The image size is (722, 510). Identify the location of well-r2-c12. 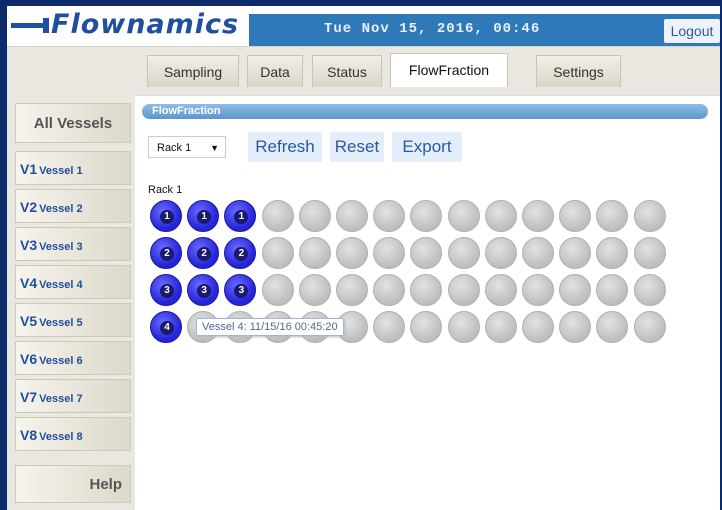
(575, 253).